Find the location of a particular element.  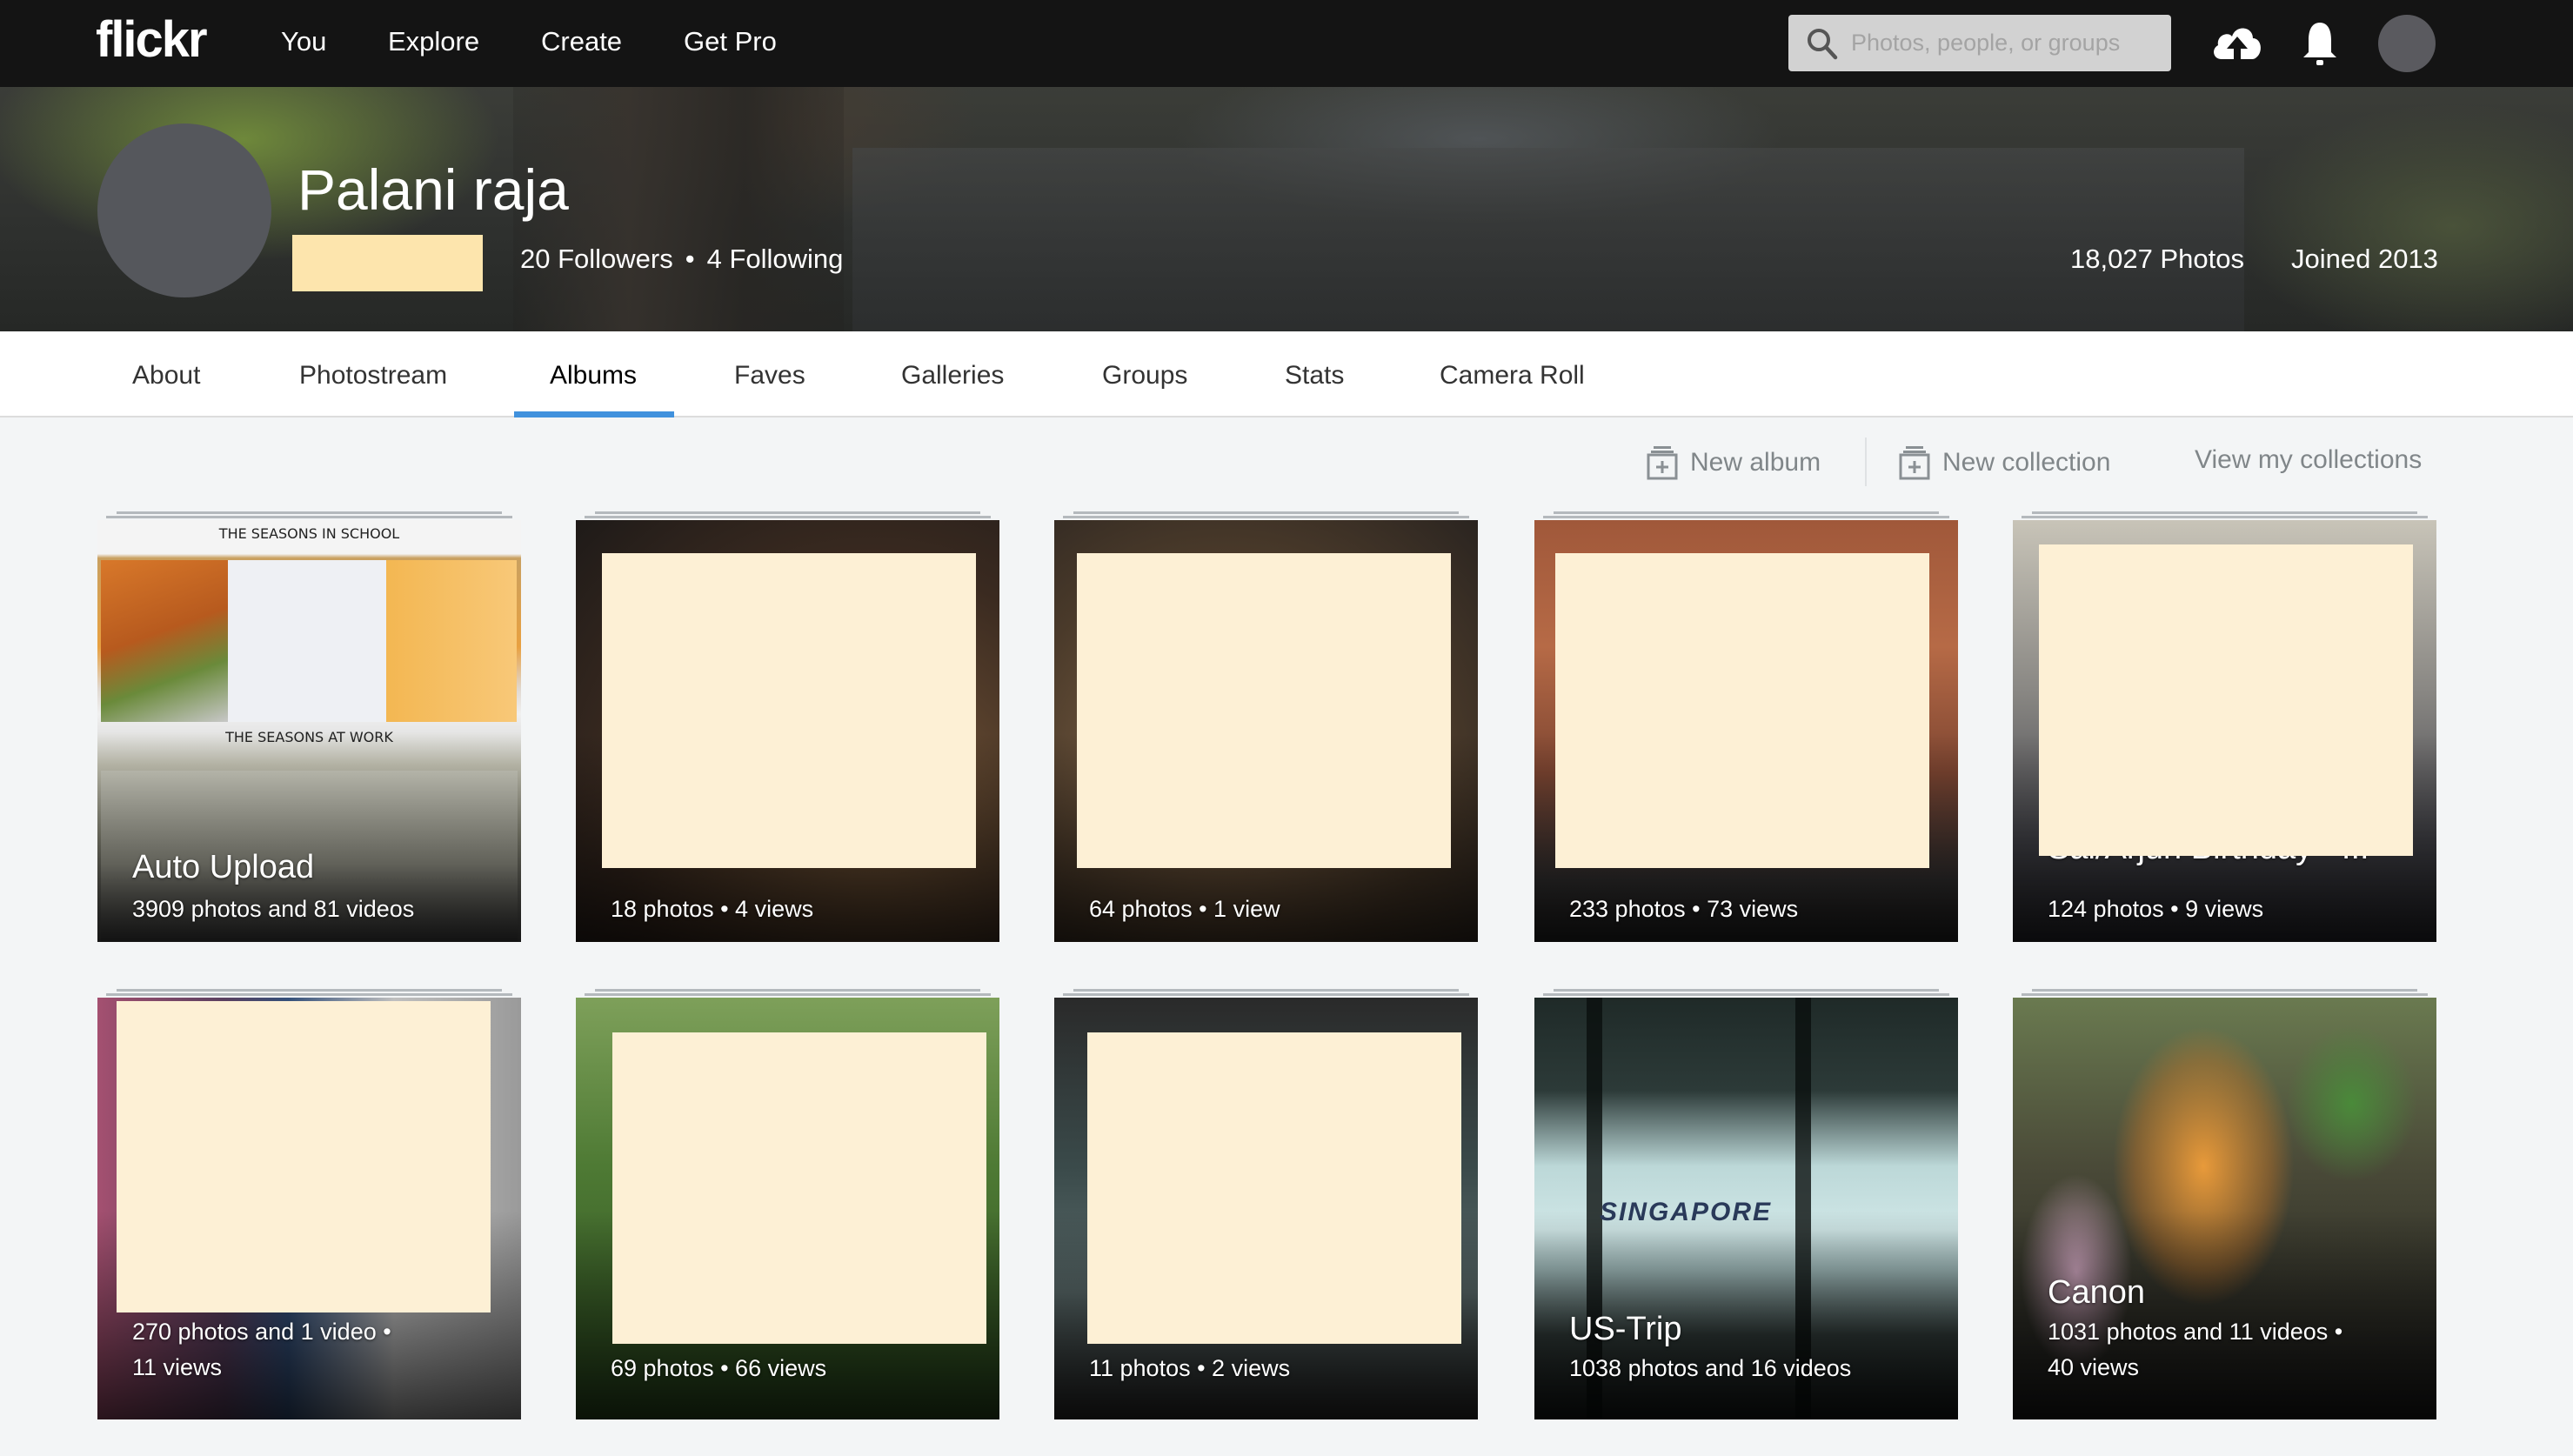

album-meta: 1031 photos and 11 videos • is located at coordinates (2195, 1332).